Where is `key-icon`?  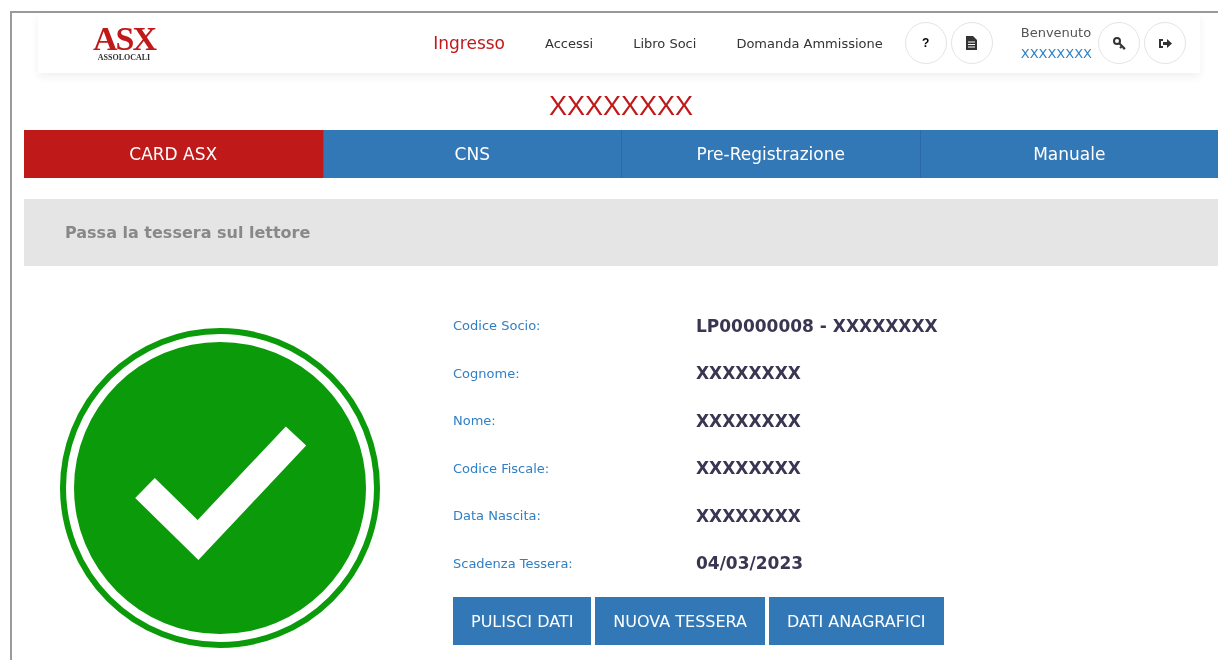 key-icon is located at coordinates (1119, 43).